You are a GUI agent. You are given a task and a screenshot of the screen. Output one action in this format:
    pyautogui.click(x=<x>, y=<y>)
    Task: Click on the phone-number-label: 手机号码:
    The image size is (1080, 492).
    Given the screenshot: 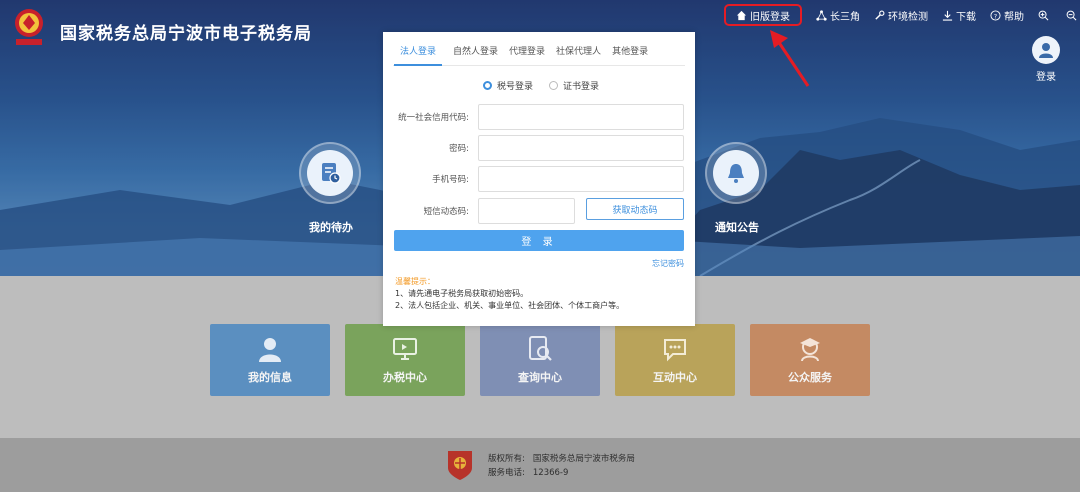 What is the action you would take?
    pyautogui.click(x=450, y=180)
    